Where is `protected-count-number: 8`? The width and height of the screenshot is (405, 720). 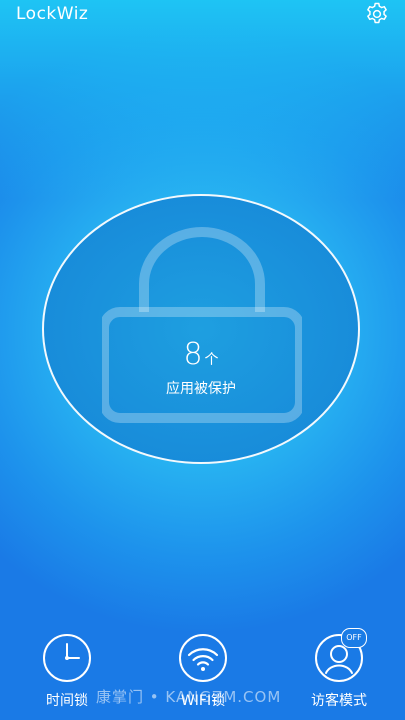 protected-count-number: 8 is located at coordinates (193, 354).